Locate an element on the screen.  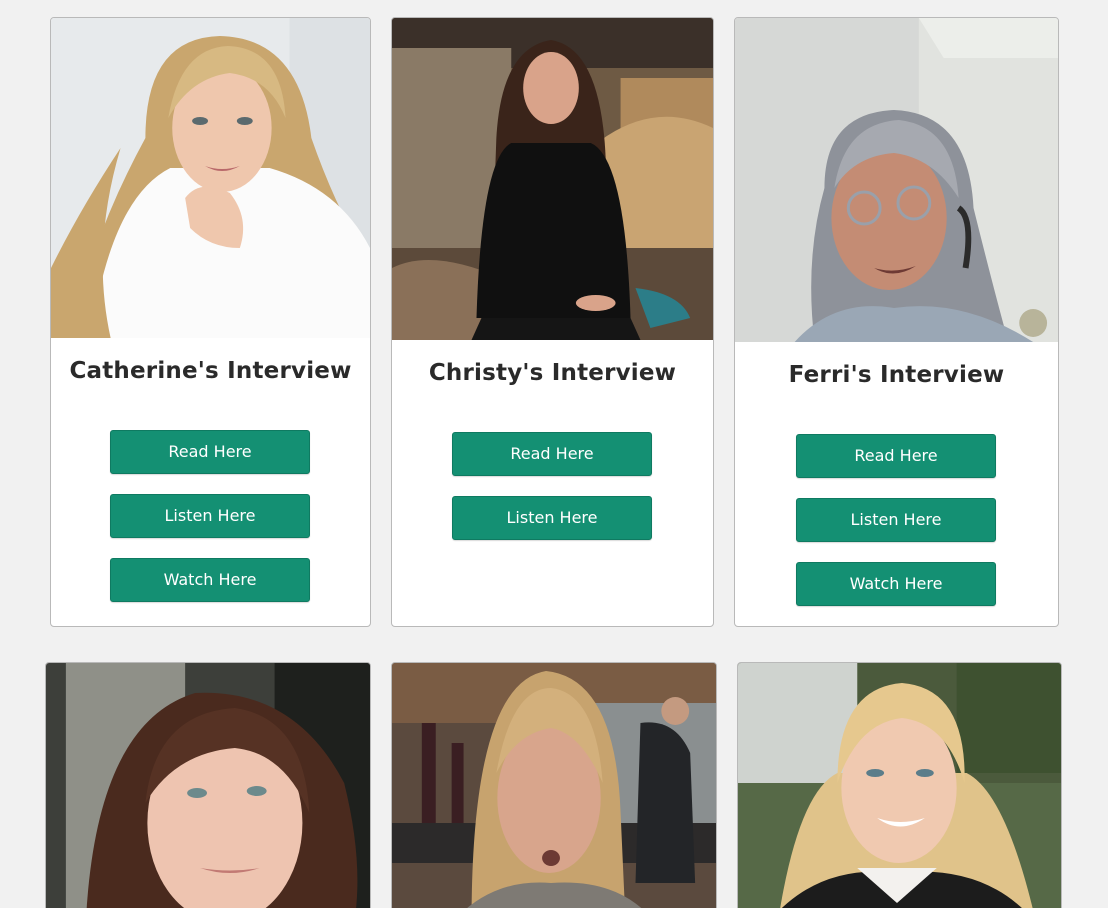
catherine-photo is located at coordinates (210, 178).